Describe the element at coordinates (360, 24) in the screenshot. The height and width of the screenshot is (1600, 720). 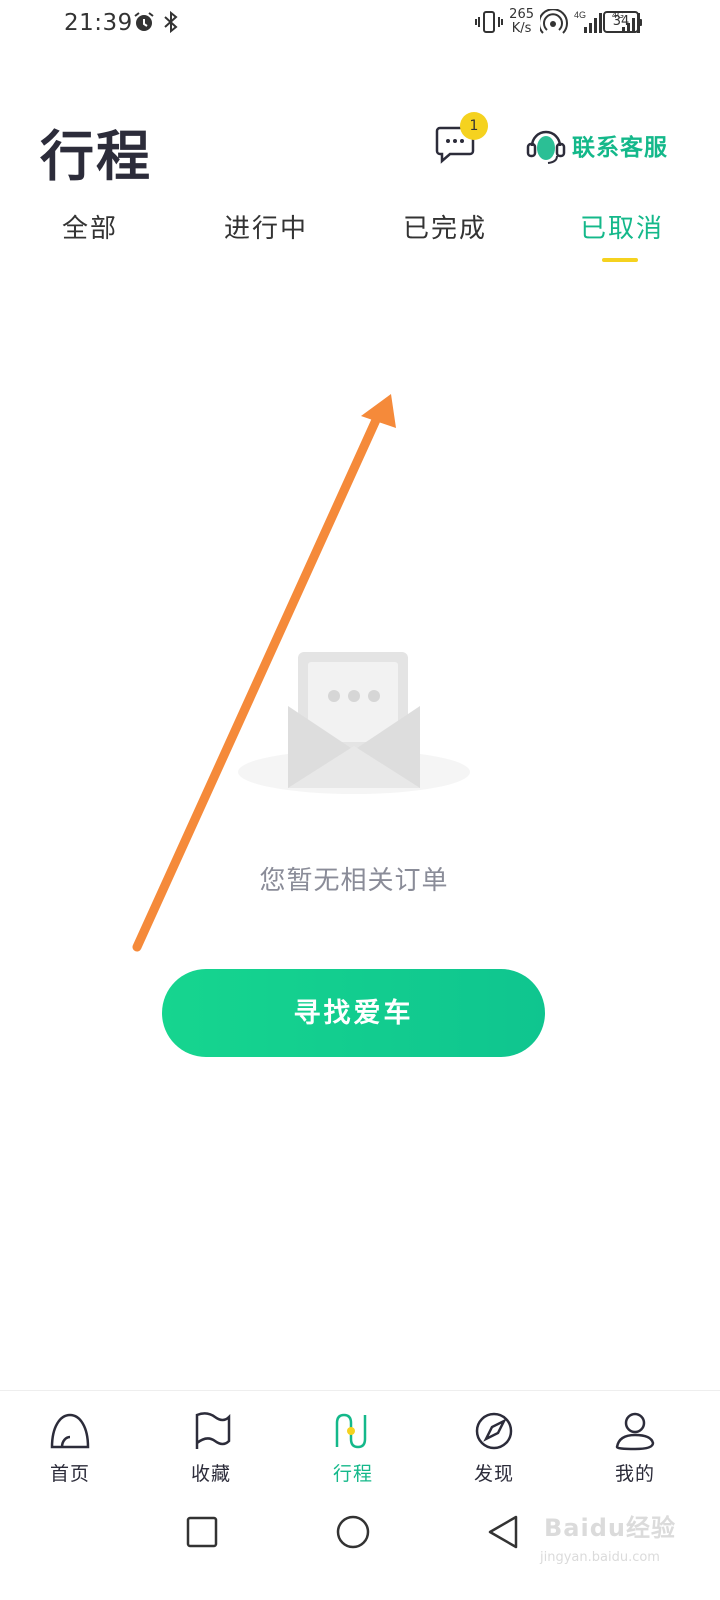
I see `status-bar: 21:39 265 K/s 4G 4G 34` at that location.